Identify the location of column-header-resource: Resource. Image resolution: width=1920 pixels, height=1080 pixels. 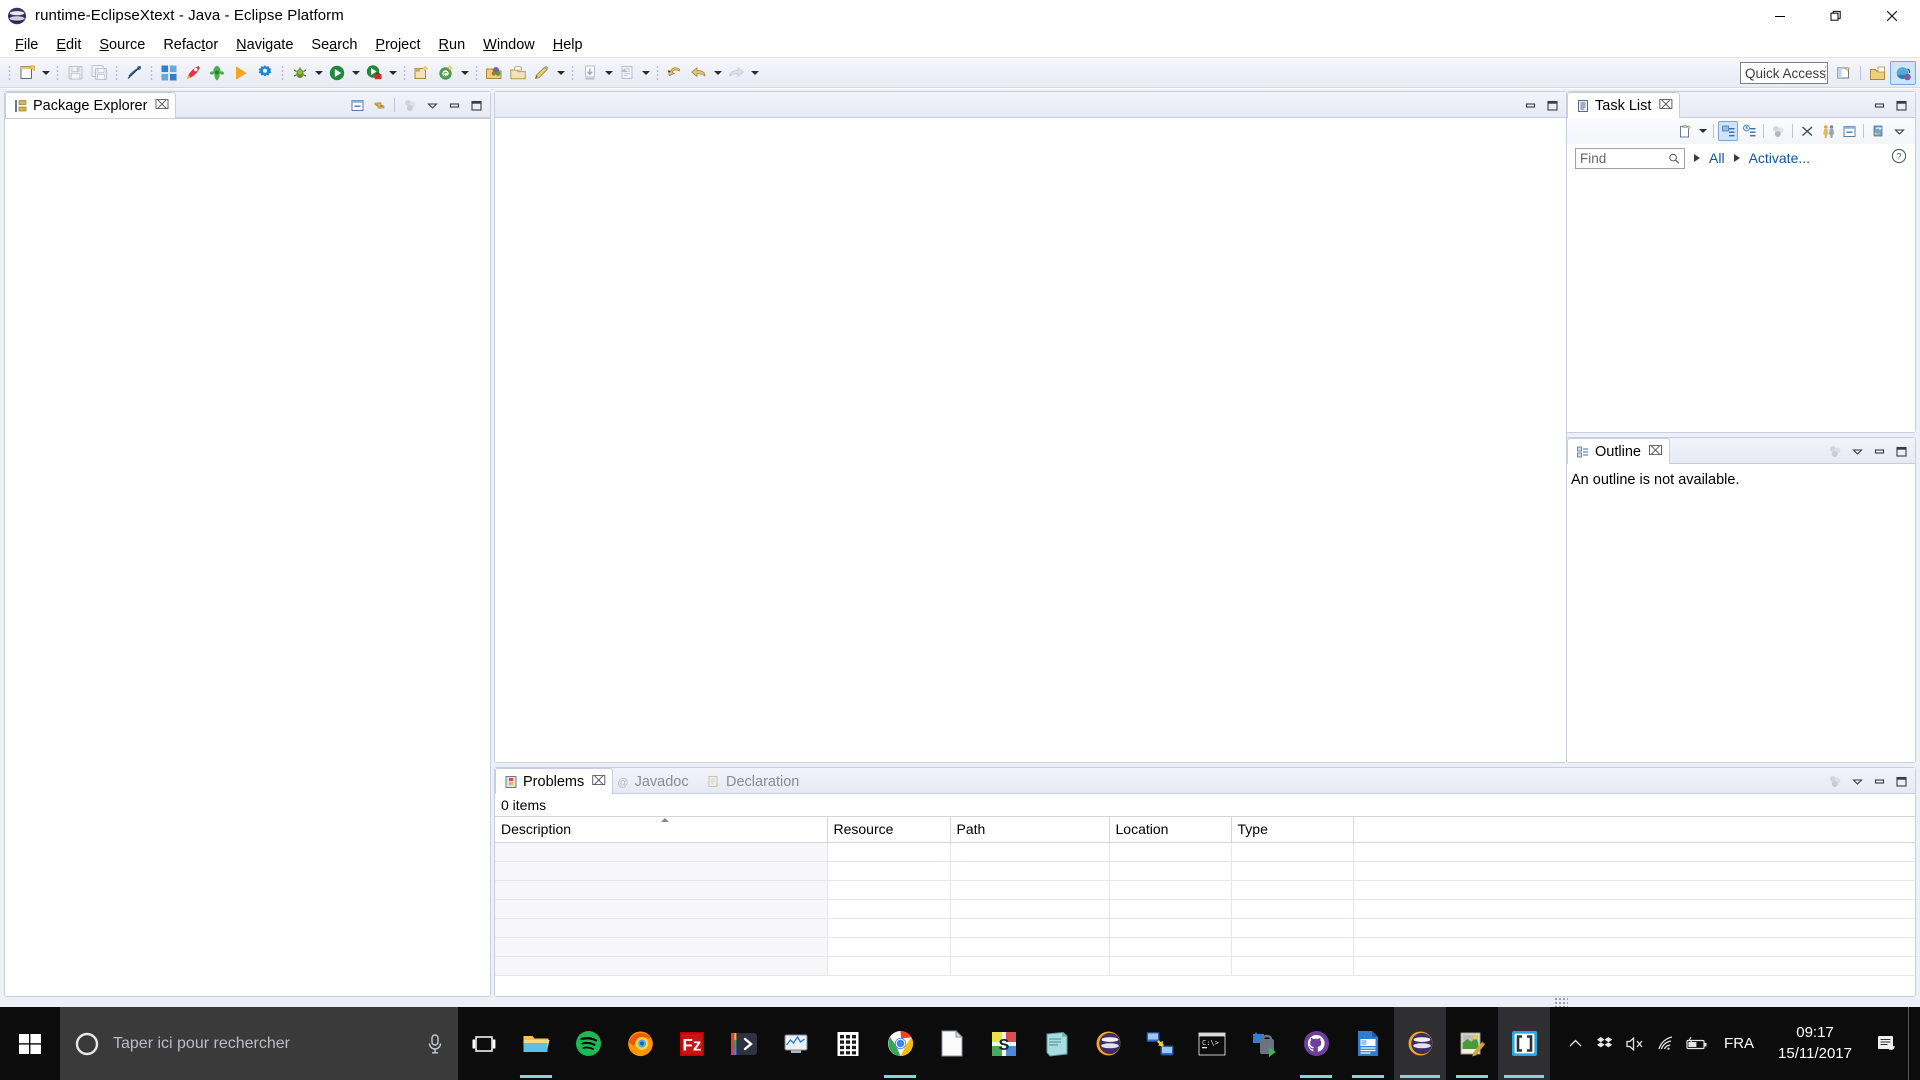
(889, 829).